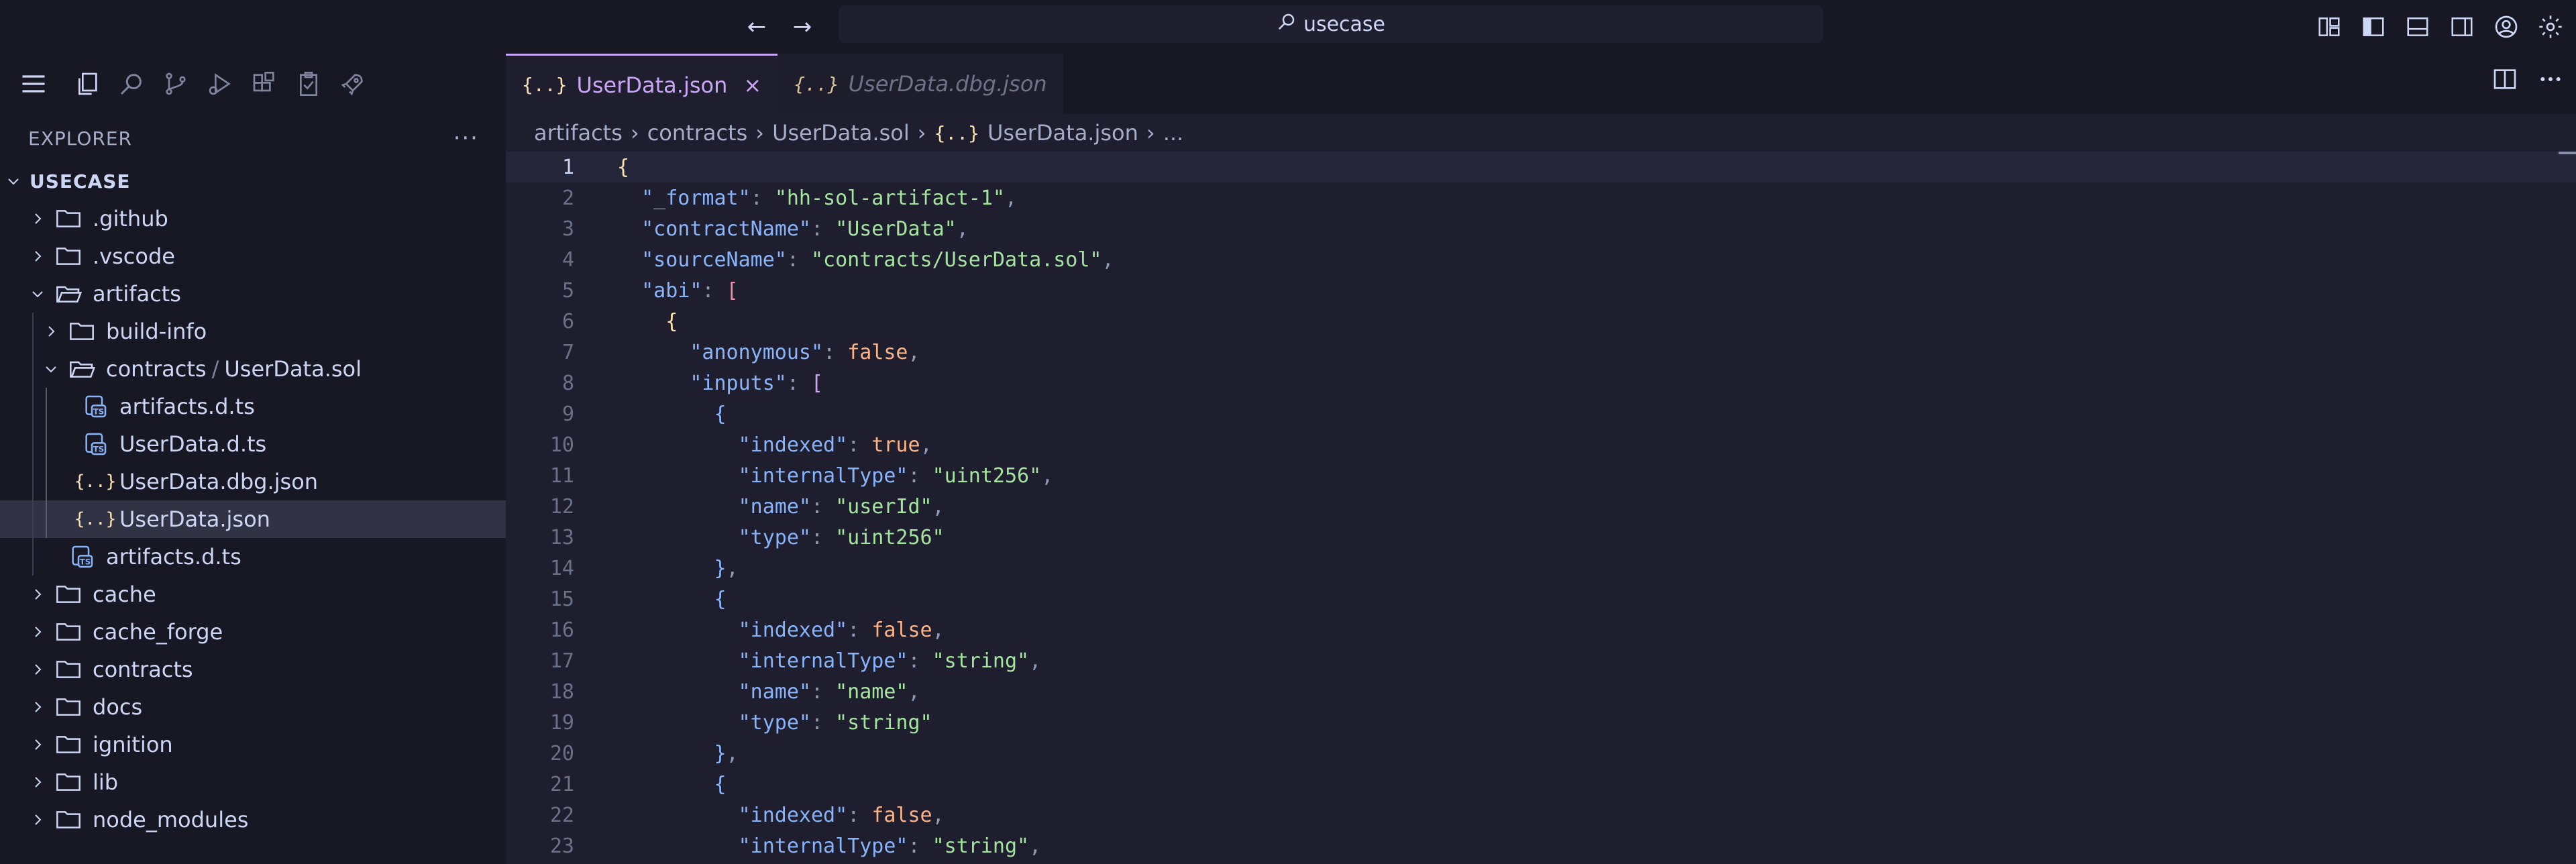  What do you see at coordinates (118, 707) in the screenshot?
I see `tree-item-label: docs` at bounding box center [118, 707].